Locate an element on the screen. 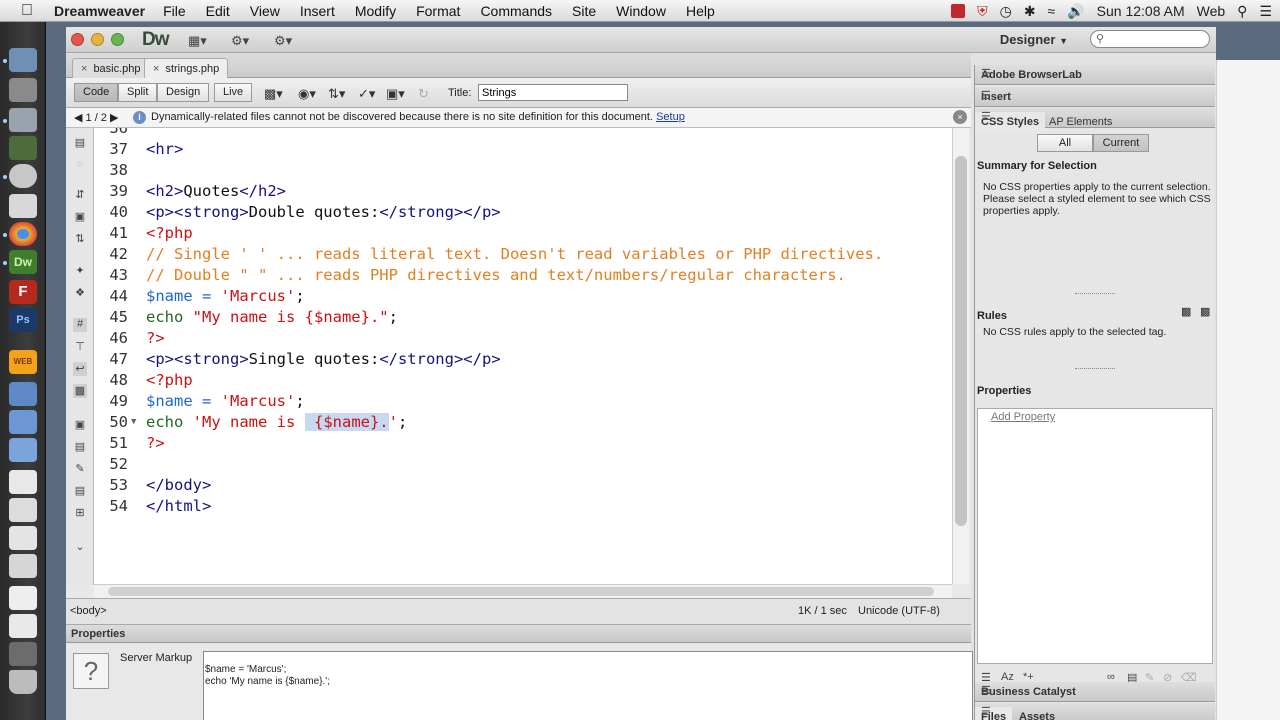  insert-panel-header: Insert ☰ is located at coordinates (1095, 97).